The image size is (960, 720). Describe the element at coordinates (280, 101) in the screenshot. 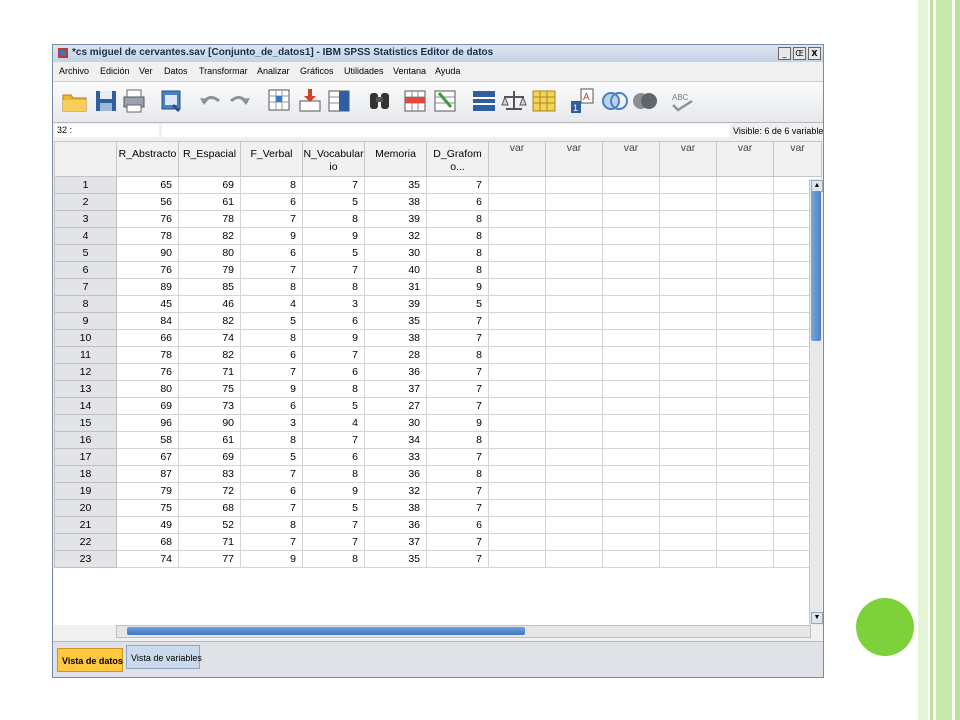

I see `goto-case-icon` at that location.